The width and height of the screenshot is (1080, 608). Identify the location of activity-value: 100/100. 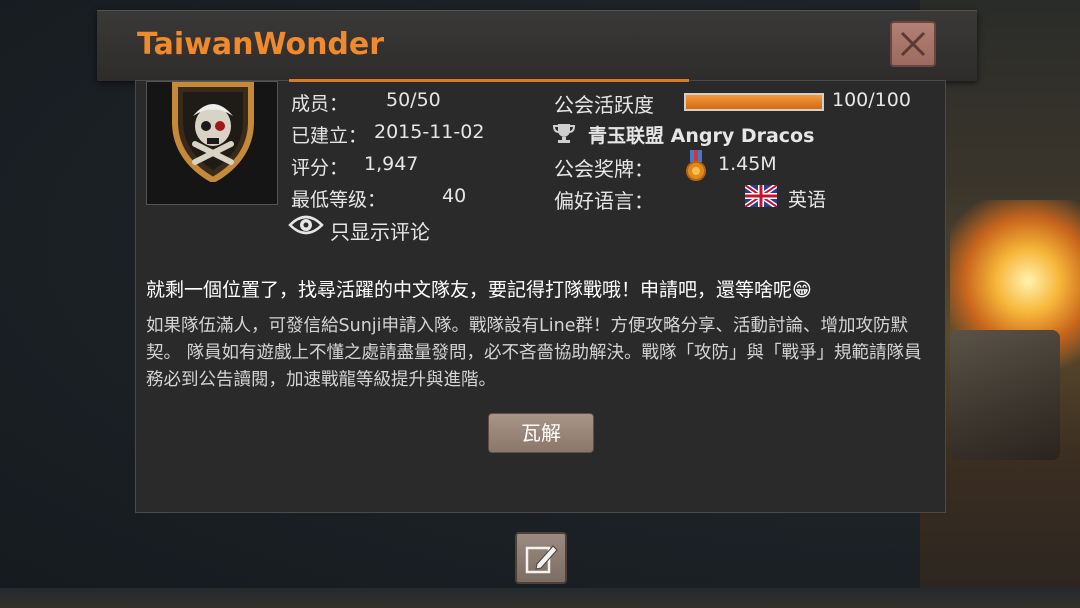
(871, 100).